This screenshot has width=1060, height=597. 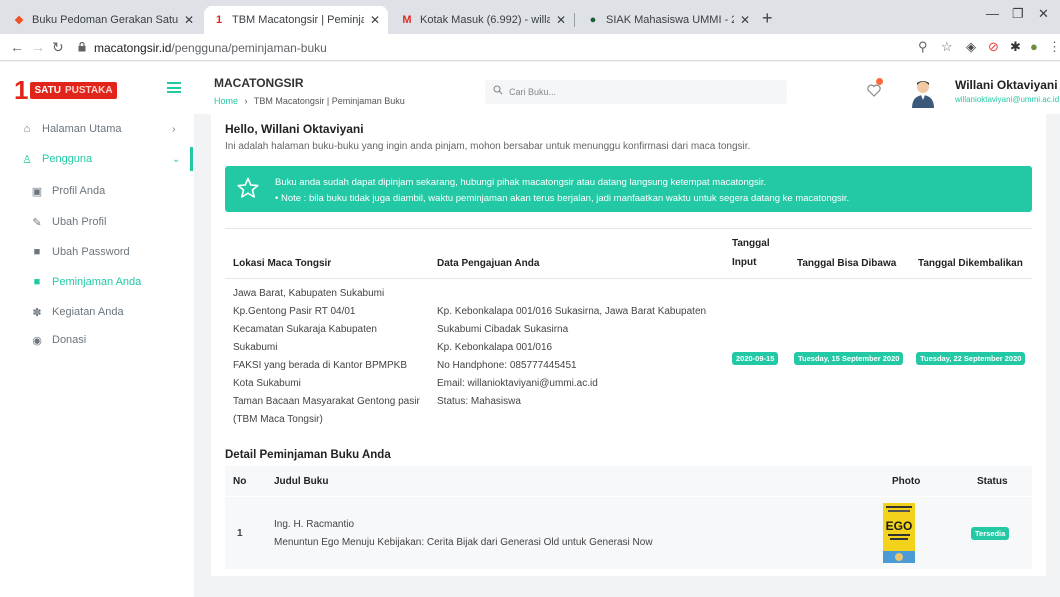 What do you see at coordinates (1054, 47) in the screenshot?
I see `more-menu-icon: ⋮` at bounding box center [1054, 47].